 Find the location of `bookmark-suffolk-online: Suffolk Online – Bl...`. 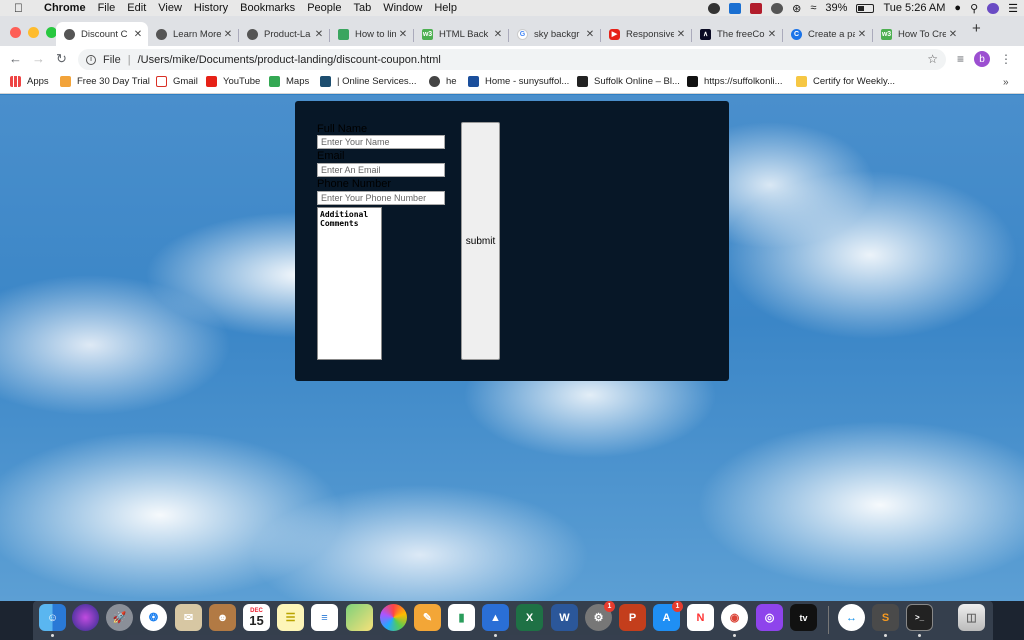

bookmark-suffolk-online: Suffolk Online – Bl... is located at coordinates (628, 81).